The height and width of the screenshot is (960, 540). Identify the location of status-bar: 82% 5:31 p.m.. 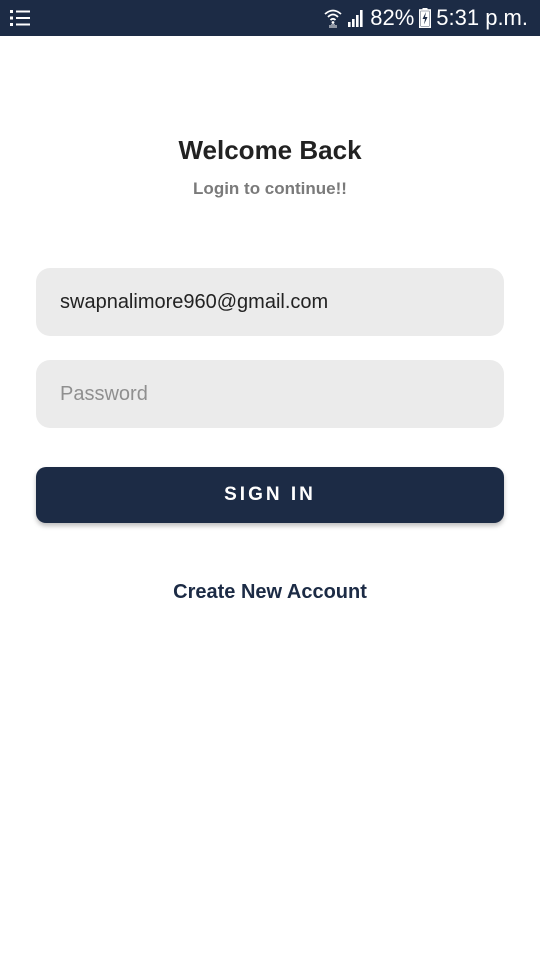
(270, 18).